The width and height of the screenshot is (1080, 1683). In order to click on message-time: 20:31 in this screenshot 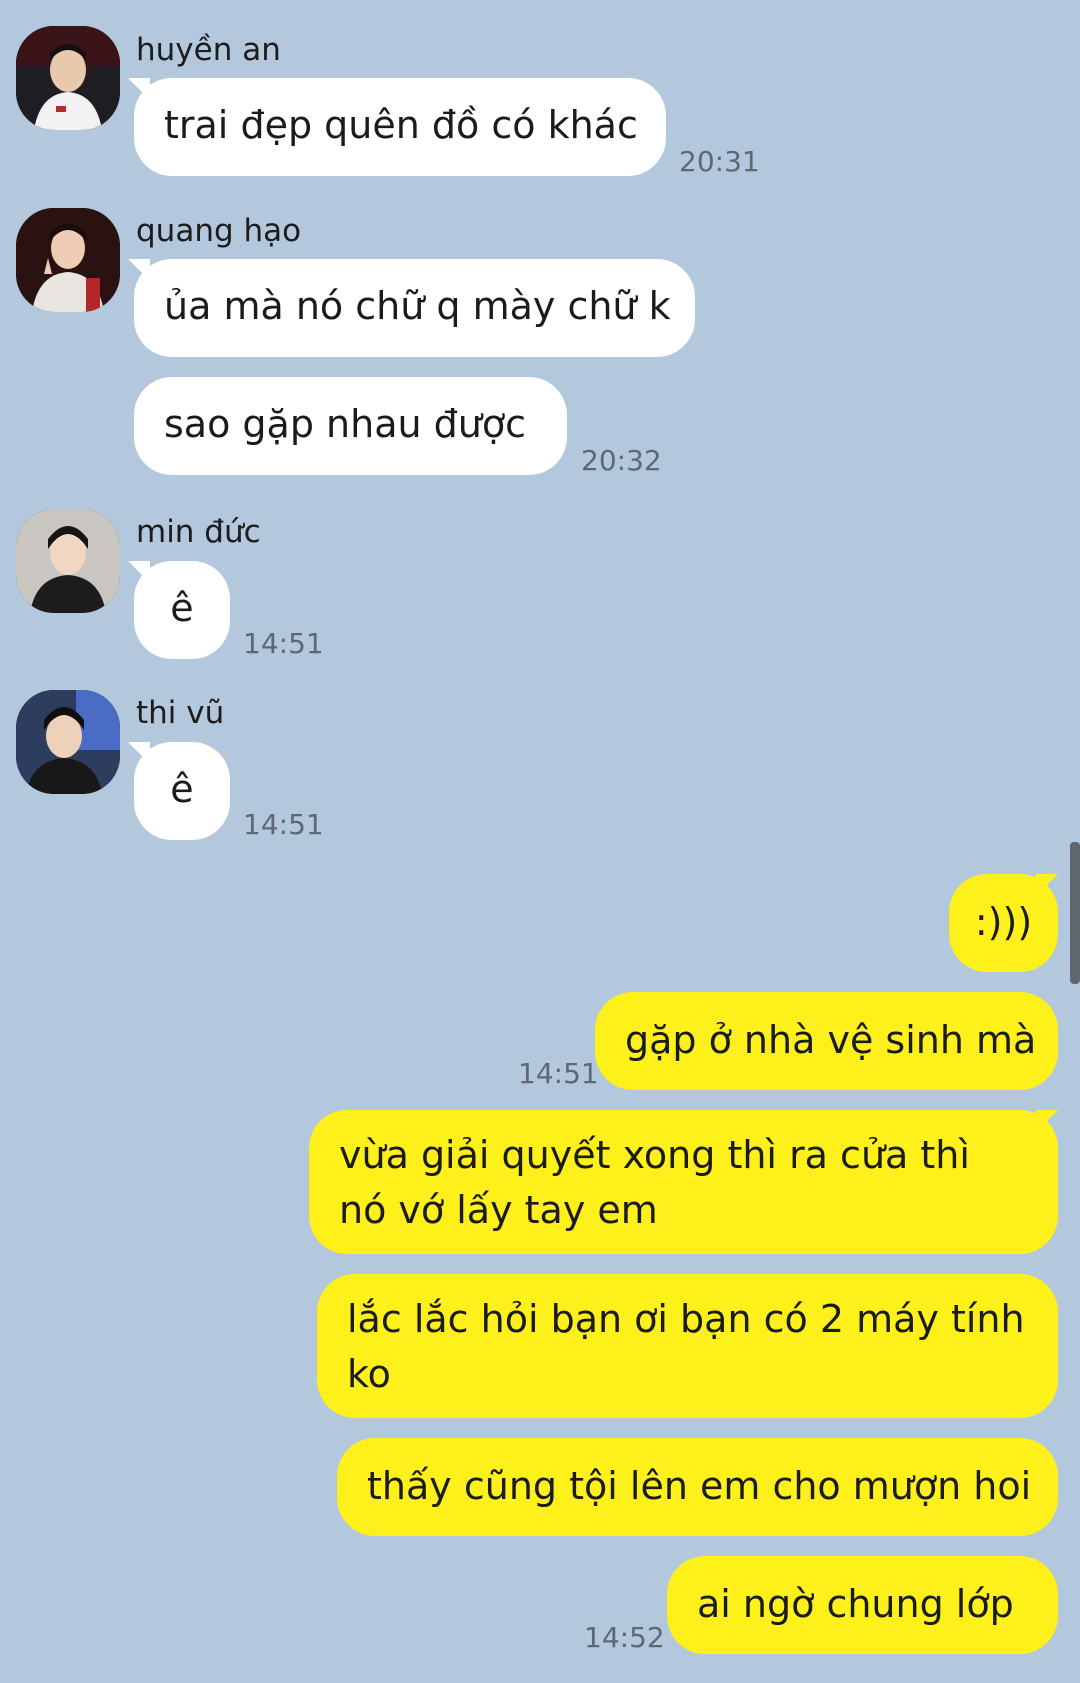, I will do `click(719, 161)`.